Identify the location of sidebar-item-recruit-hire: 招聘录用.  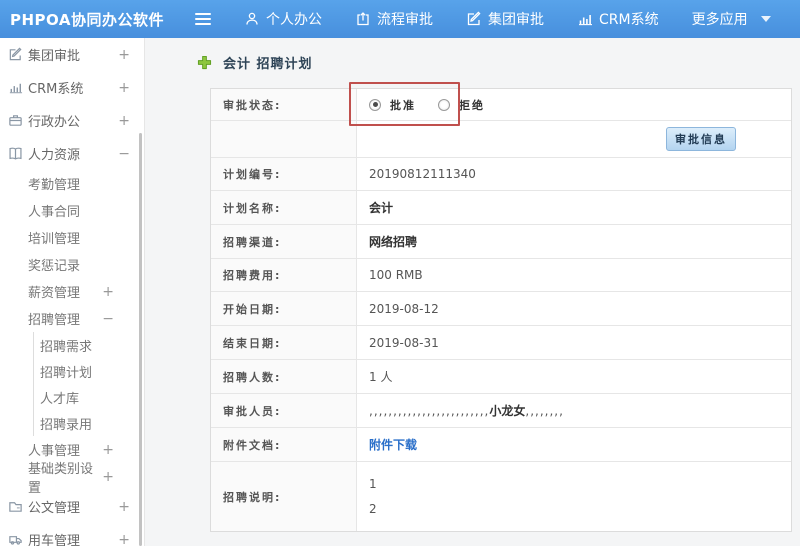
(88, 423).